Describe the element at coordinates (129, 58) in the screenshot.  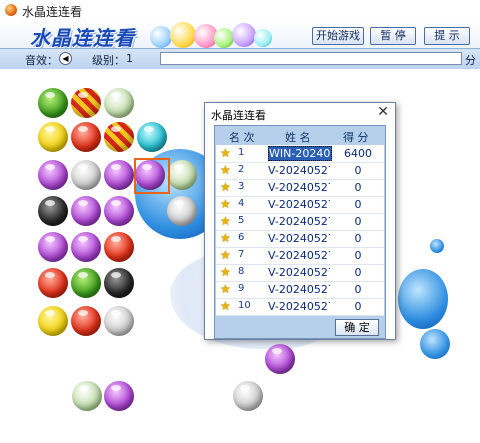
I see `level-value: 1` at that location.